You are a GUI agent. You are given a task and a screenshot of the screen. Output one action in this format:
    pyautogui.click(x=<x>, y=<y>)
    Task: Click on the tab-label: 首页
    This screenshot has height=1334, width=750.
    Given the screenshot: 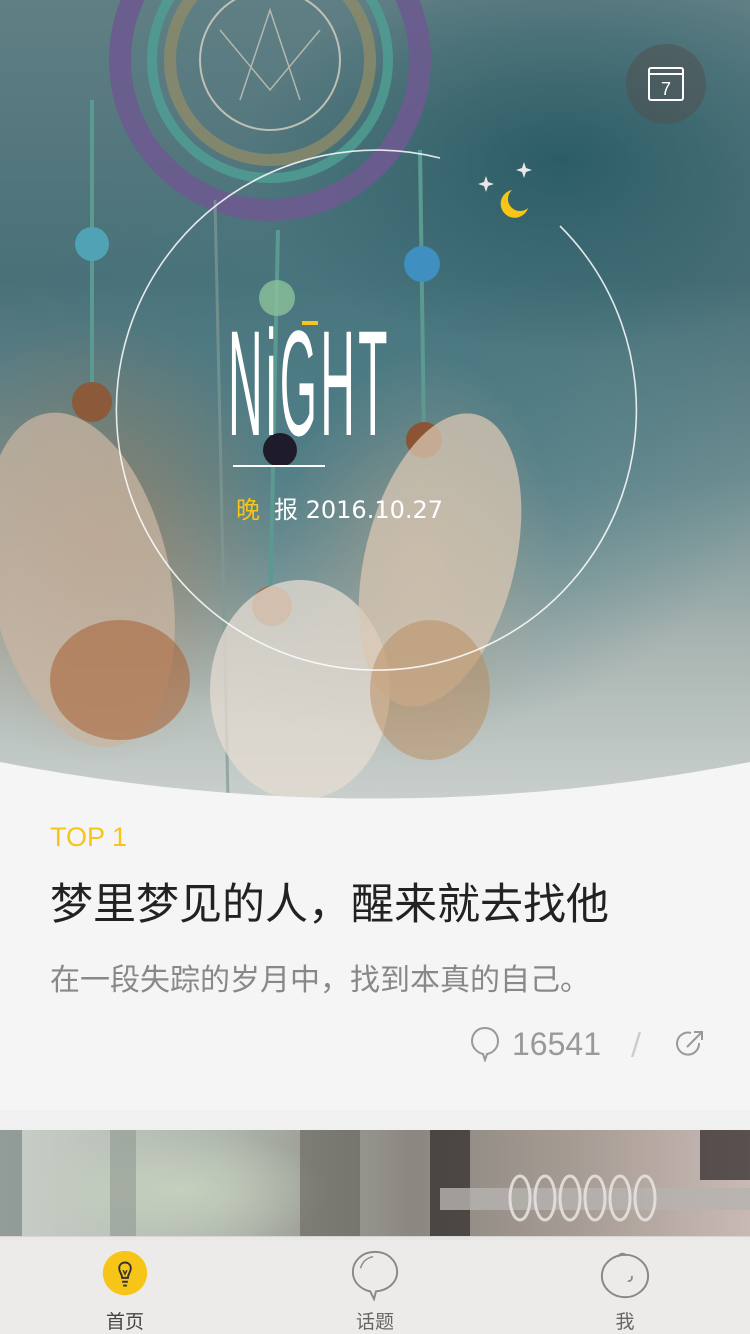 What is the action you would take?
    pyautogui.click(x=124, y=1322)
    